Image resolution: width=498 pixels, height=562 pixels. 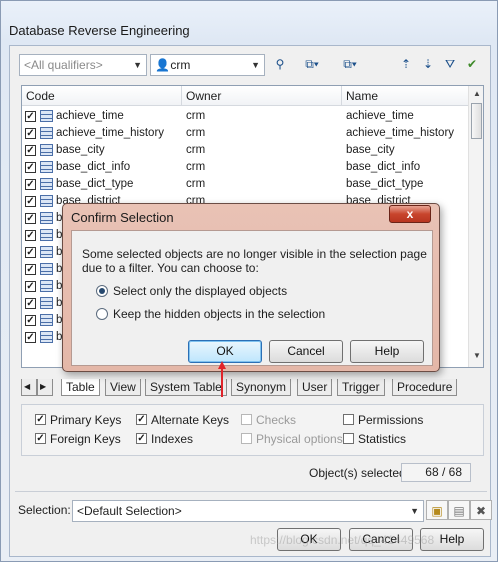 What do you see at coordinates (80, 150) in the screenshot?
I see `row-code: base_city` at bounding box center [80, 150].